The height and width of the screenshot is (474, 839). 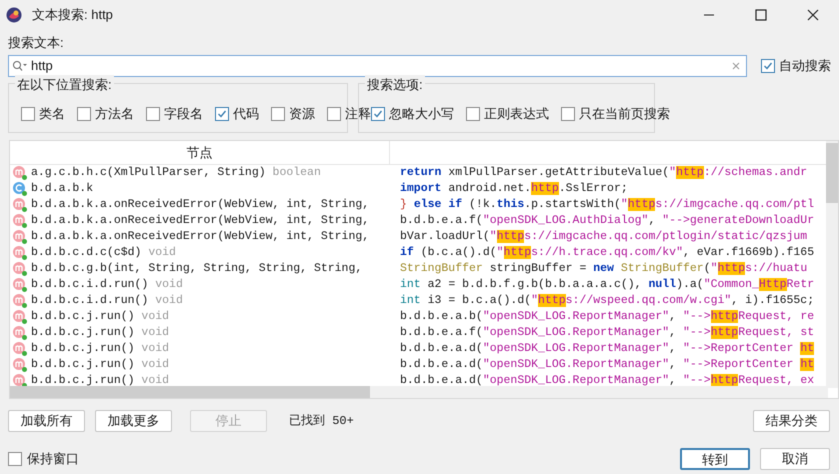 What do you see at coordinates (813, 15) in the screenshot?
I see `close-icon` at bounding box center [813, 15].